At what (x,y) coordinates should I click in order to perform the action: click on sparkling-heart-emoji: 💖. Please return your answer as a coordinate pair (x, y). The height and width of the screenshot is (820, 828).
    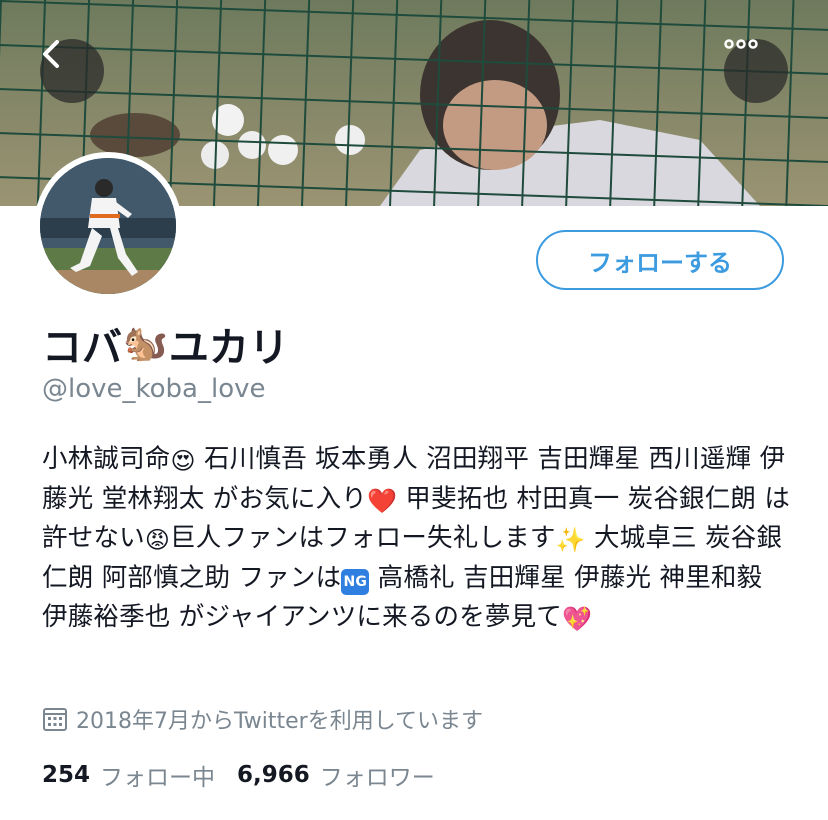
    Looking at the image, I should click on (577, 619).